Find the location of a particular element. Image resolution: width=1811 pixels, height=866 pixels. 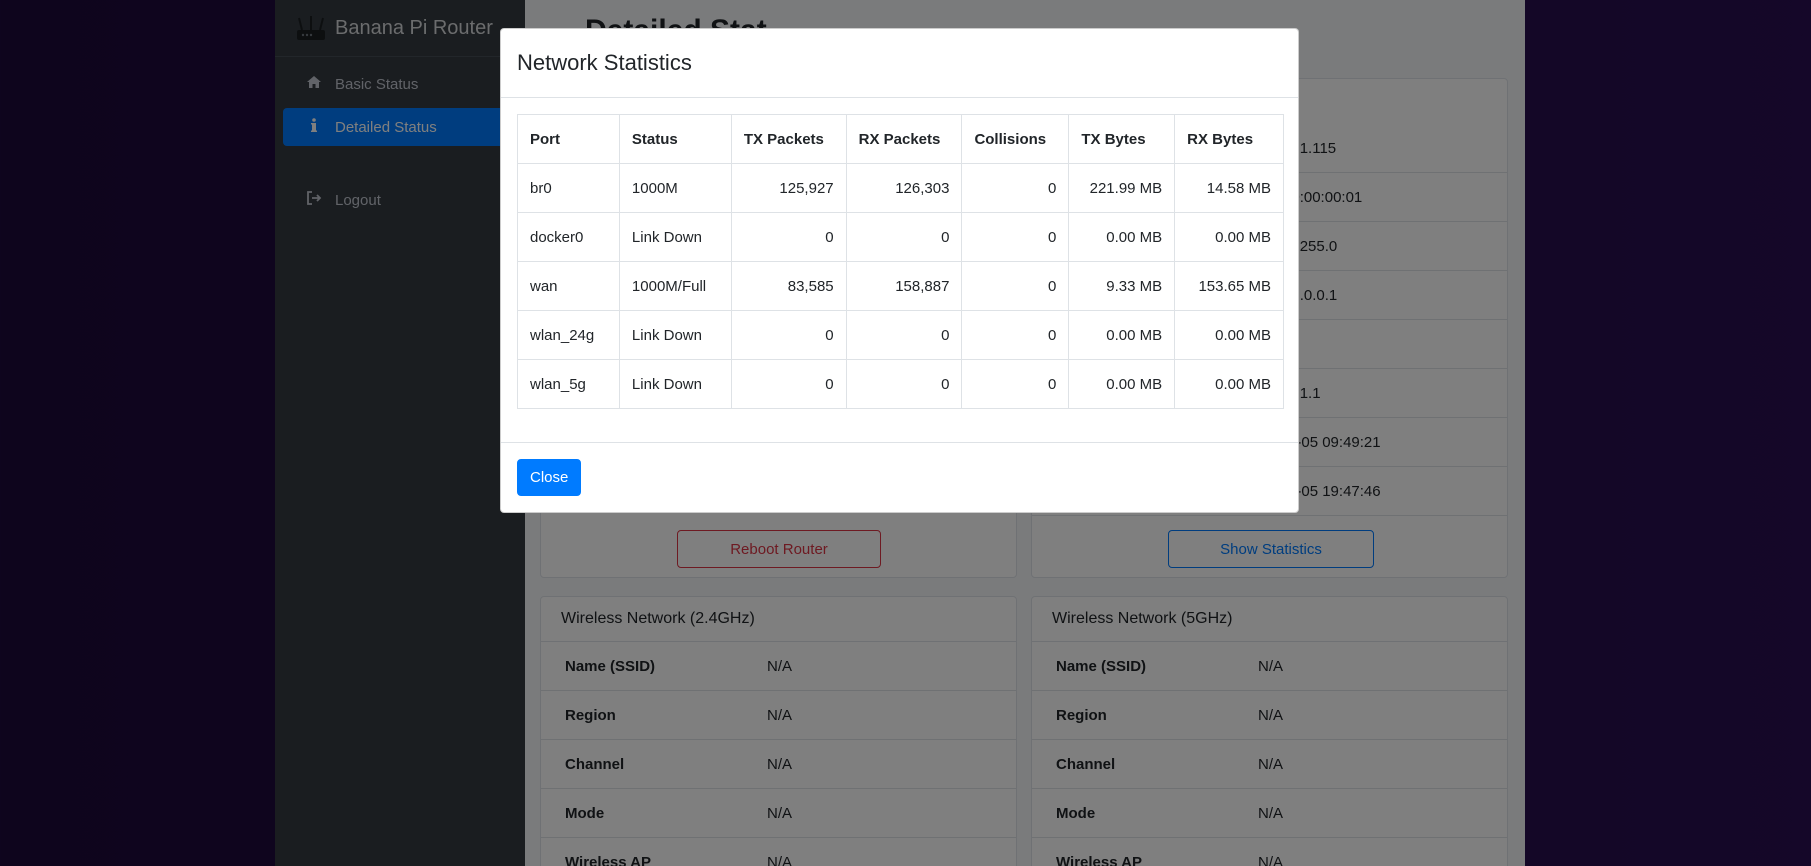

cell-port: wlan_24g is located at coordinates (568, 335).